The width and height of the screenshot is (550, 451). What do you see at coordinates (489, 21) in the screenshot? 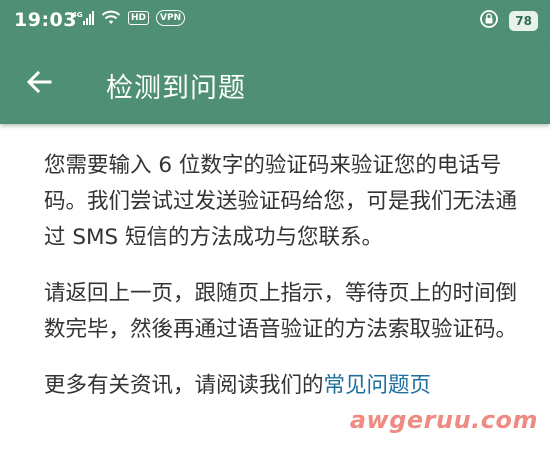
I see `lock-rotation-icon` at bounding box center [489, 21].